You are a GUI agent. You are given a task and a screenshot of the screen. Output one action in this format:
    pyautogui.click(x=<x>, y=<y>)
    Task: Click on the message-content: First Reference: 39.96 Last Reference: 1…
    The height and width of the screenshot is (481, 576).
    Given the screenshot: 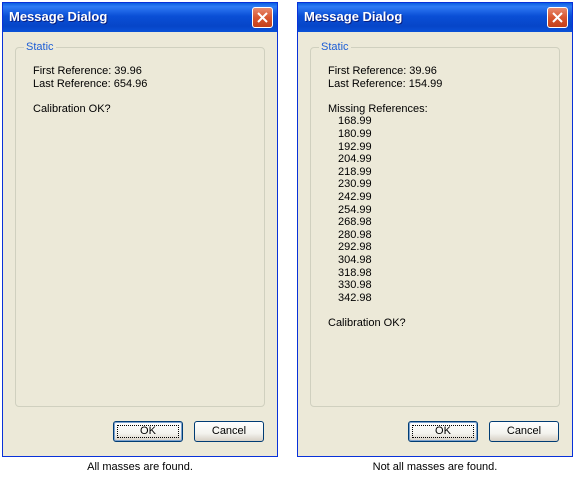 What is the action you would take?
    pyautogui.click(x=385, y=197)
    